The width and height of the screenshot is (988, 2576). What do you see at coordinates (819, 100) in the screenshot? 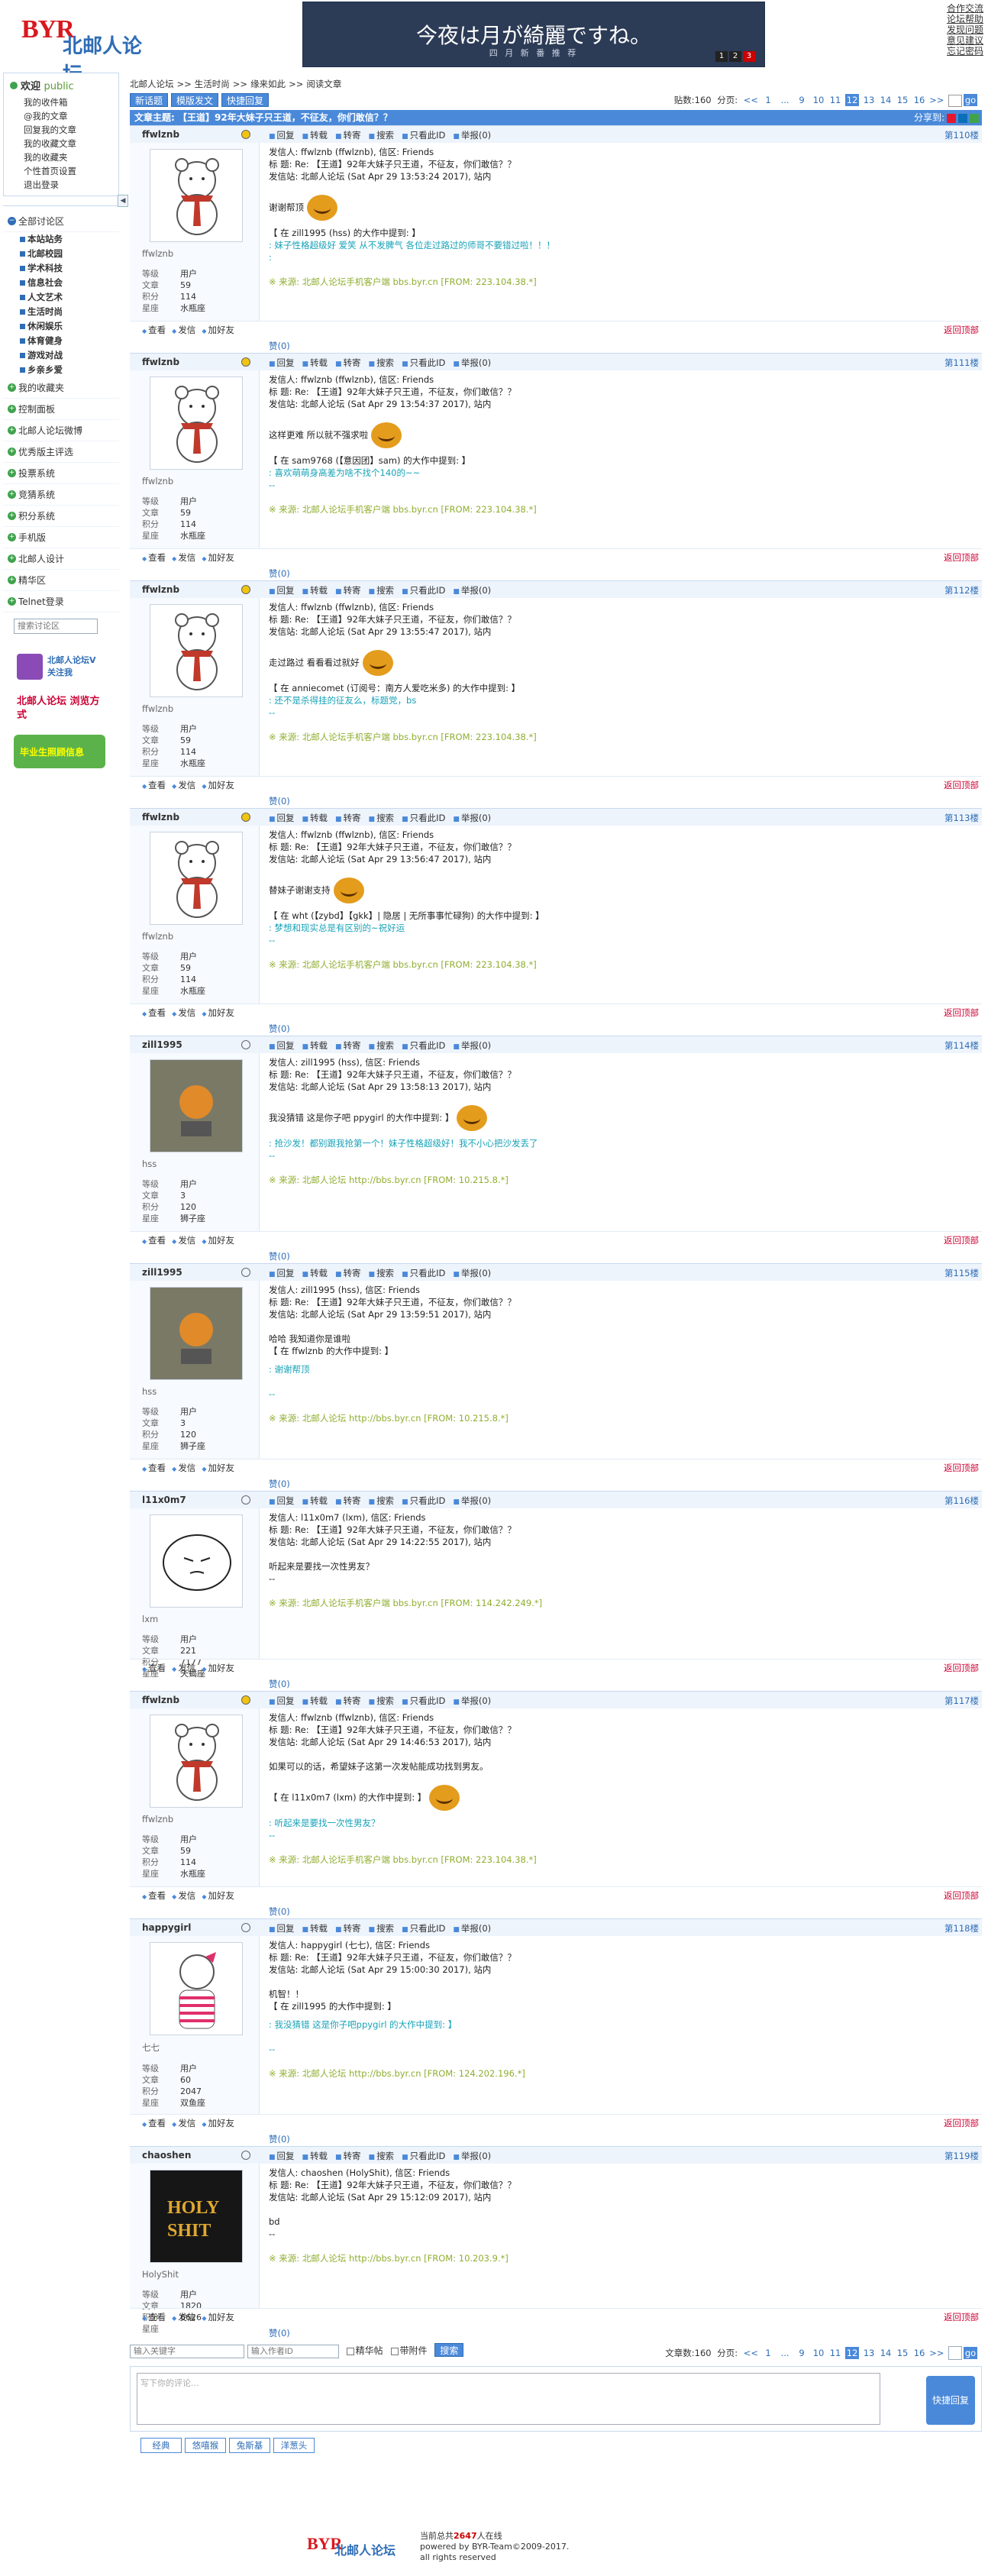
I see `page-10: 10` at bounding box center [819, 100].